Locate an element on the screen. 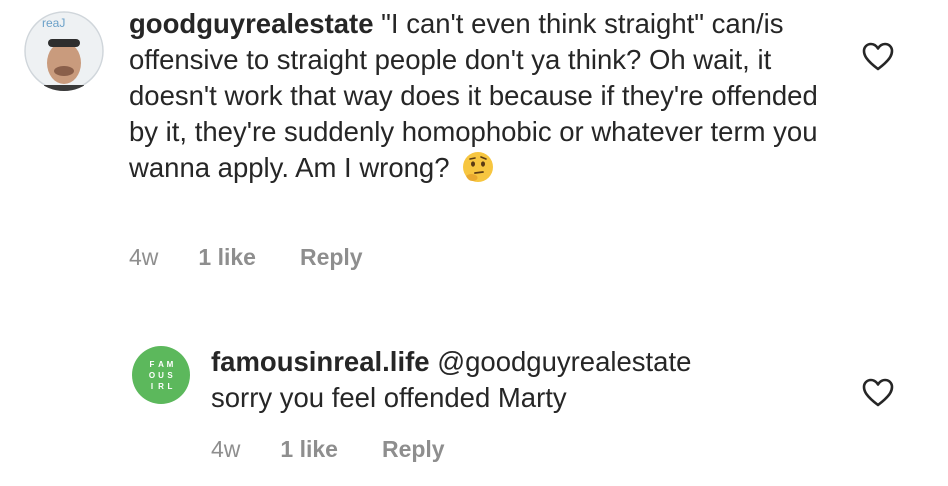 Image resolution: width=948 pixels, height=486 pixels. comment-text: sorry you feel offended Marty is located at coordinates (389, 397).